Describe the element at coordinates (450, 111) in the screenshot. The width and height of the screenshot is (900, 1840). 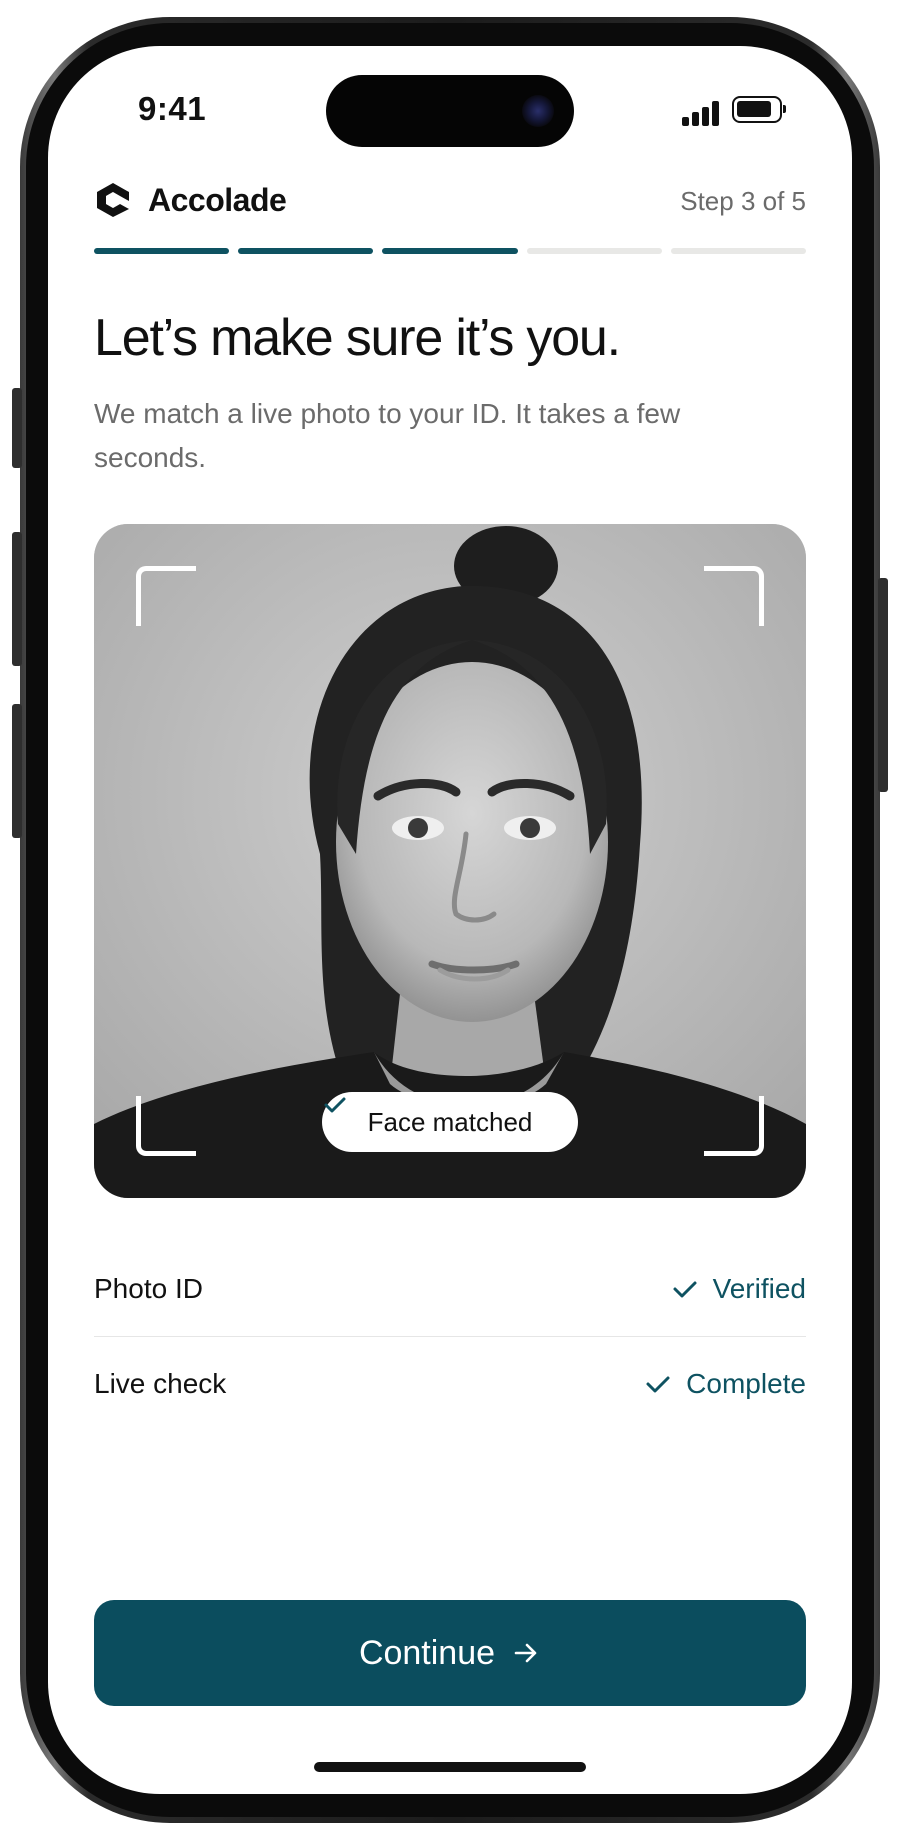
I see `dynamic-island` at that location.